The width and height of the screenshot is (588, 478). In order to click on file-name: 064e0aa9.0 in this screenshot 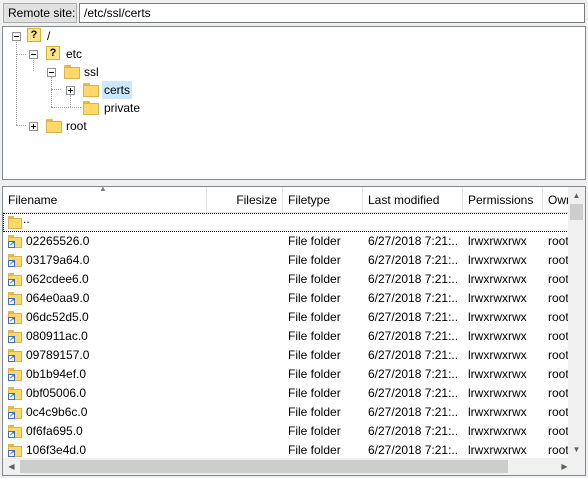, I will do `click(58, 298)`.